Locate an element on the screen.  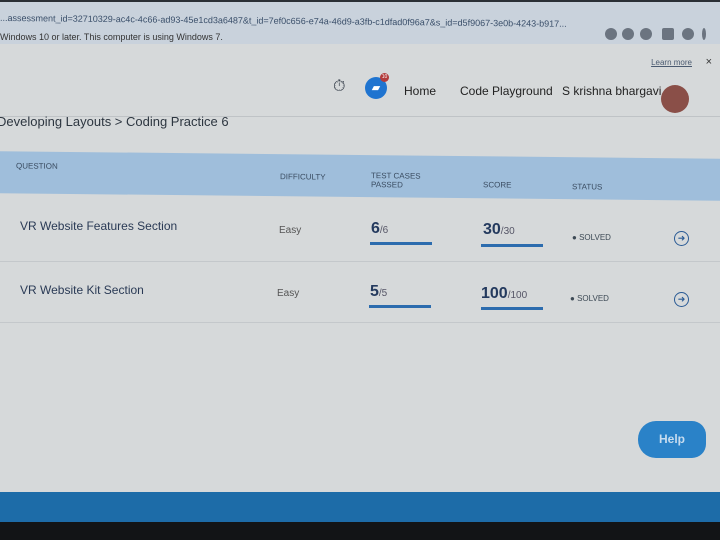
header-difficulty: DIFFICULTY is located at coordinates (303, 177).